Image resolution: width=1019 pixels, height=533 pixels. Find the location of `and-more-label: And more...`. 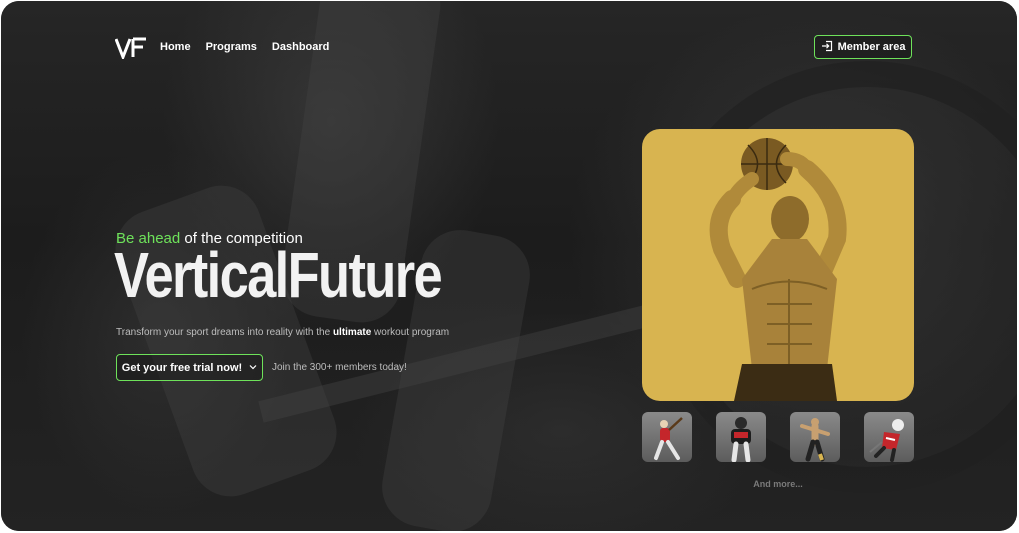

and-more-label: And more... is located at coordinates (778, 484).